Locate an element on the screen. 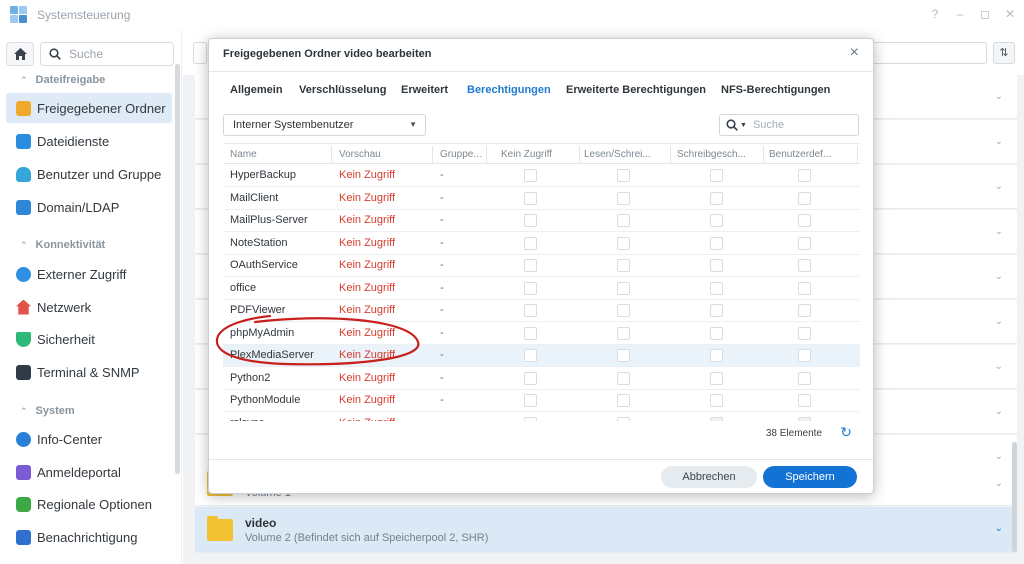  create-button is located at coordinates (200, 53).